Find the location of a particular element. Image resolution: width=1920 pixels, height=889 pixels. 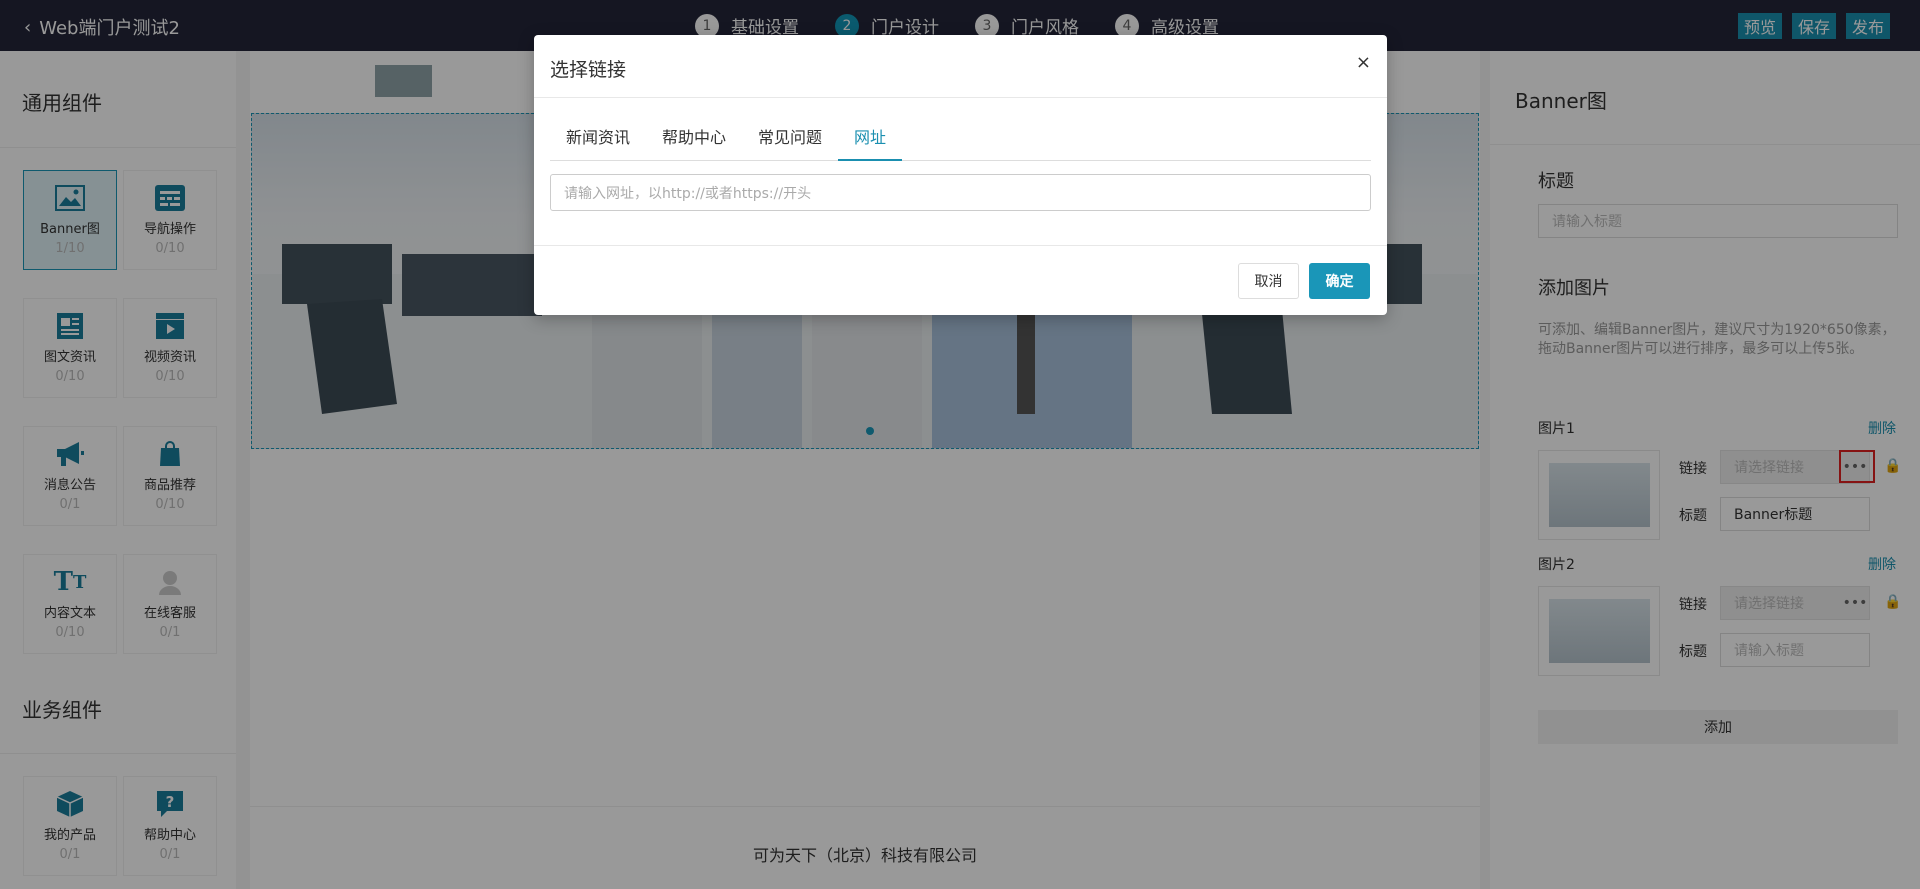

dialog-divider is located at coordinates (960, 97).